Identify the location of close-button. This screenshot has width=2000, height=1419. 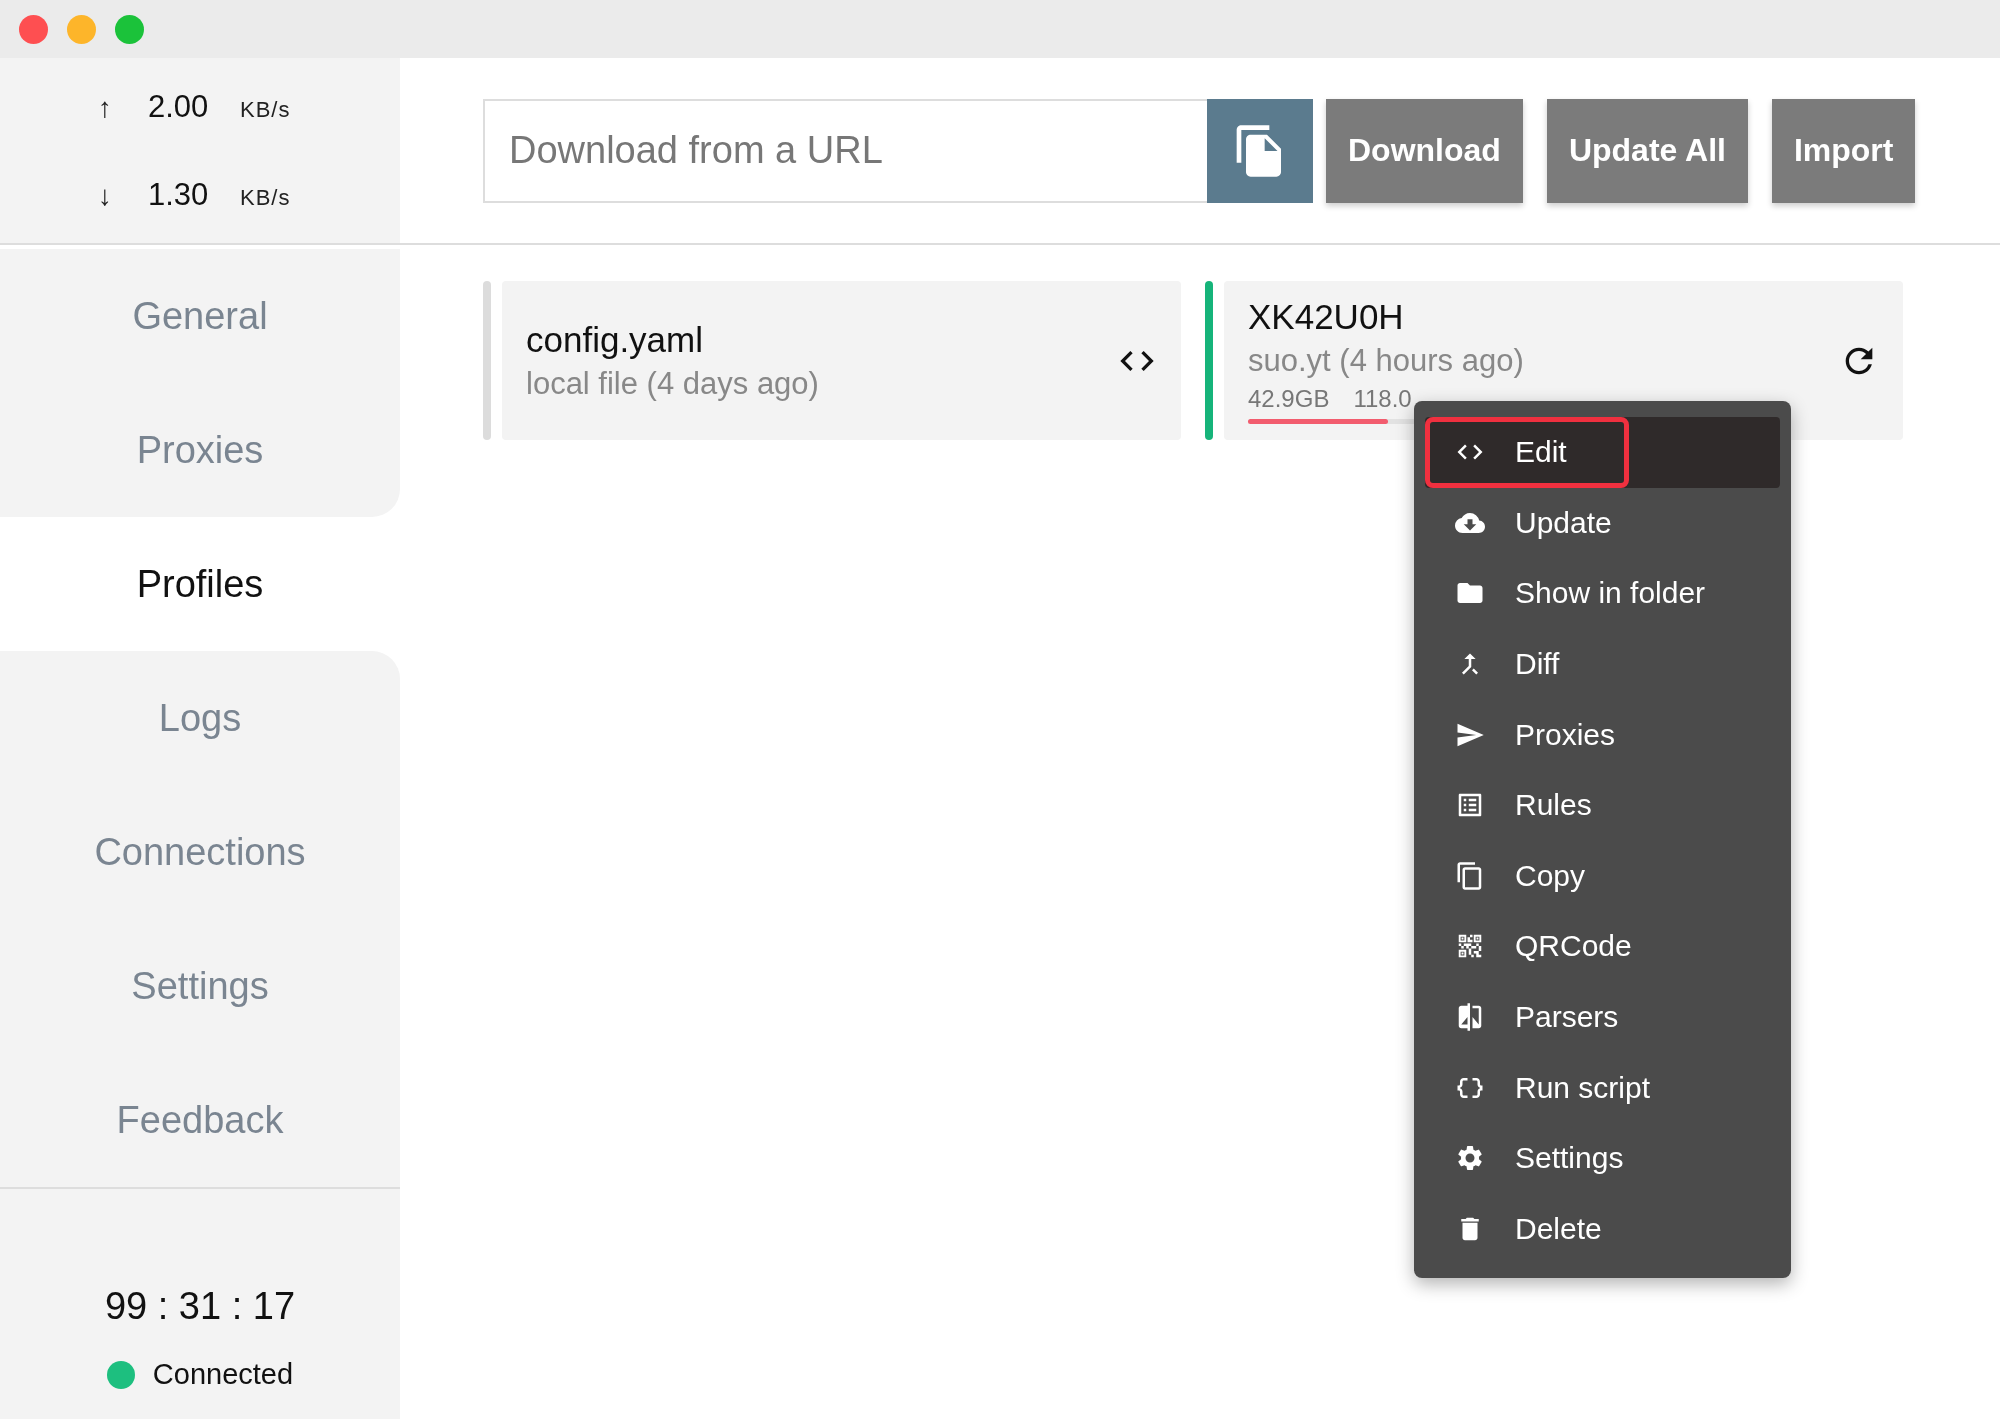
(33, 29).